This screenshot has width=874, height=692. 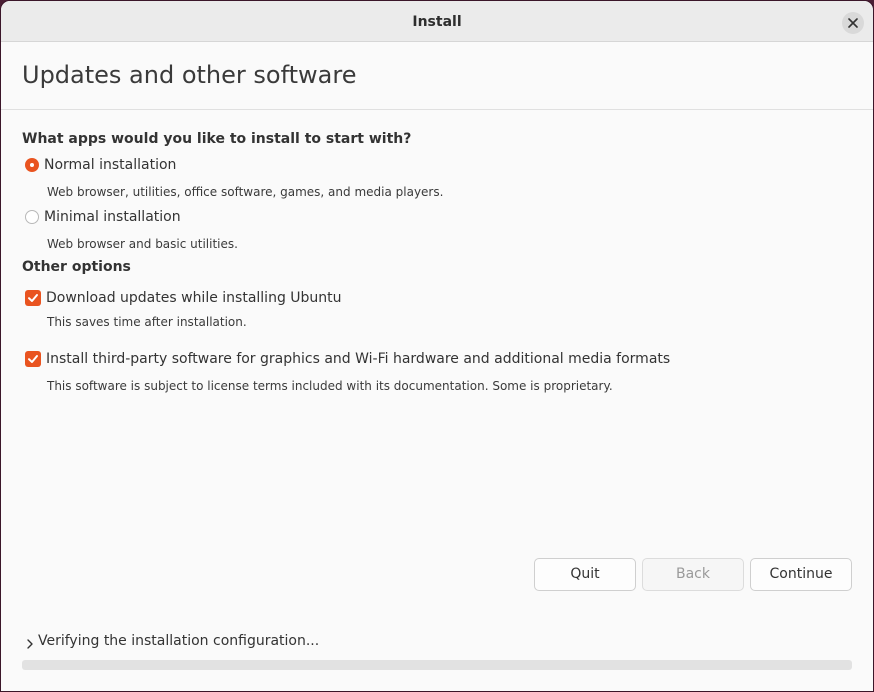 What do you see at coordinates (585, 574) in the screenshot?
I see `quit-button: Quit` at bounding box center [585, 574].